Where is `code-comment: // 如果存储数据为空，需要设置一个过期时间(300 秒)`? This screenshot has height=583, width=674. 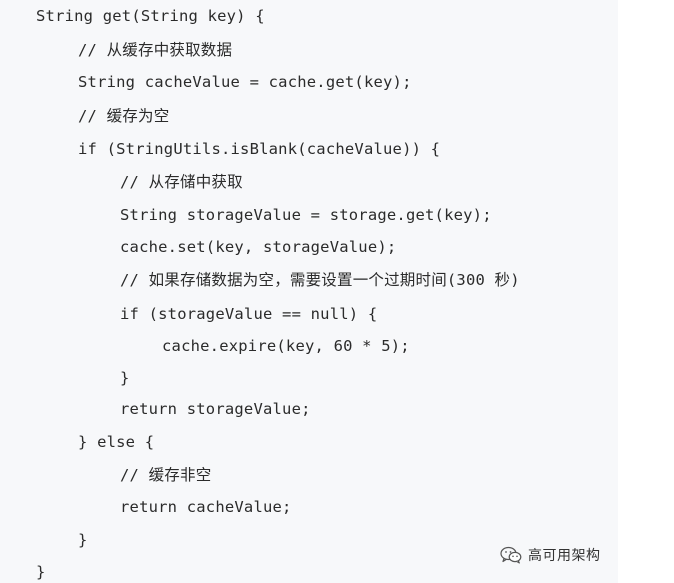 code-comment: // 如果存储数据为空，需要设置一个过期时间(300 秒) is located at coordinates (320, 280).